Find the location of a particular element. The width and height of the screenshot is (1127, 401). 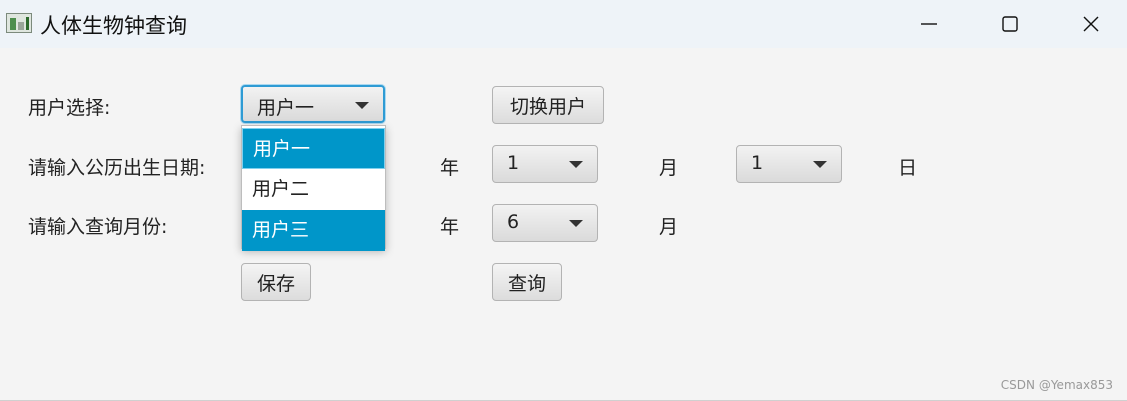

close-button is located at coordinates (1091, 24).